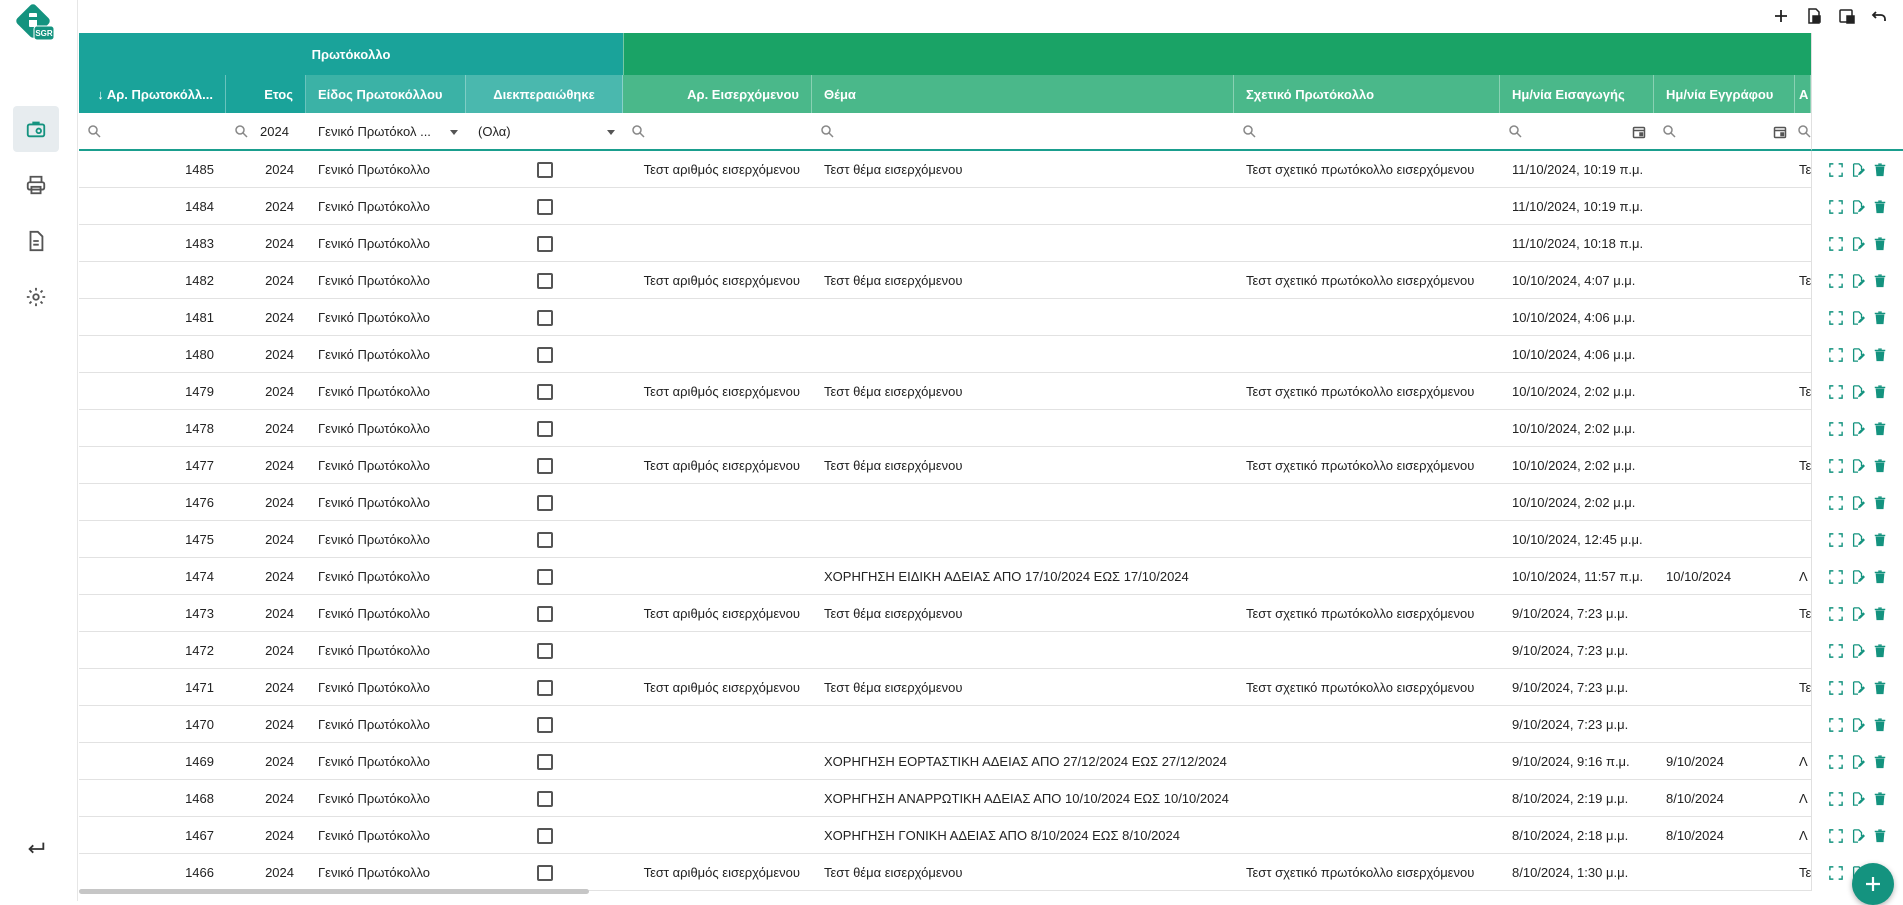  I want to click on filter-doc-date, so click(1724, 132).